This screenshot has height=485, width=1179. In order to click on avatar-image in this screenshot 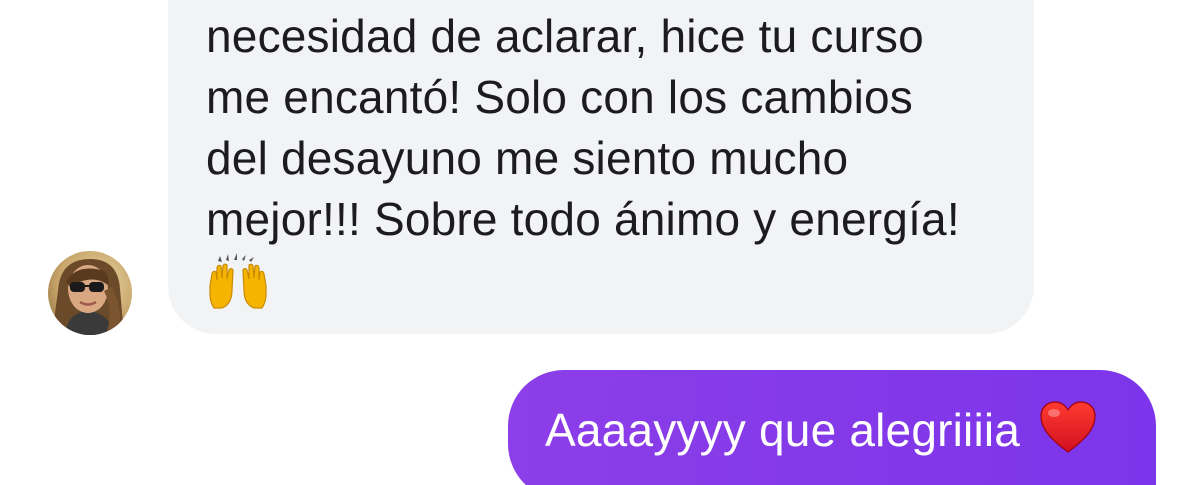, I will do `click(90, 293)`.